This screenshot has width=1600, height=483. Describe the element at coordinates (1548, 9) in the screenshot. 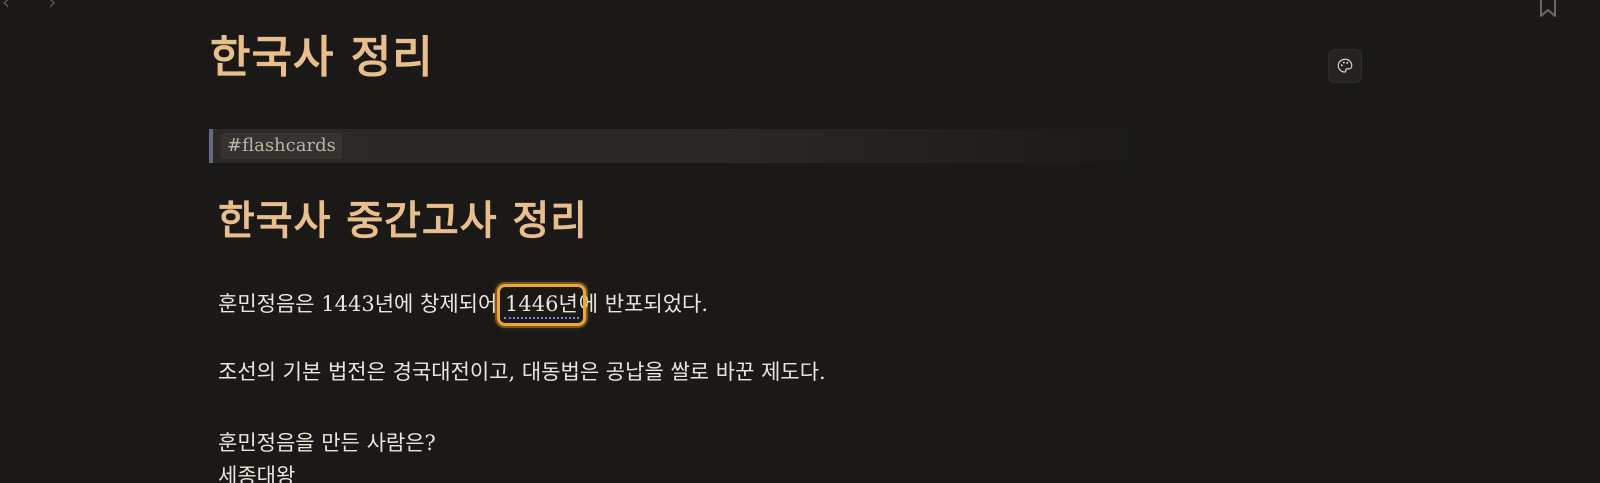

I see `bookmark-icon` at that location.